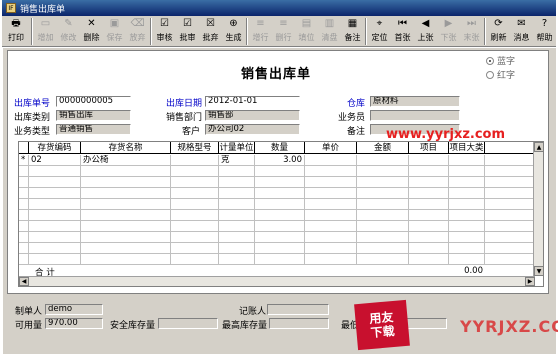  I want to click on scroll-up-icon: ▲, so click(539, 147).